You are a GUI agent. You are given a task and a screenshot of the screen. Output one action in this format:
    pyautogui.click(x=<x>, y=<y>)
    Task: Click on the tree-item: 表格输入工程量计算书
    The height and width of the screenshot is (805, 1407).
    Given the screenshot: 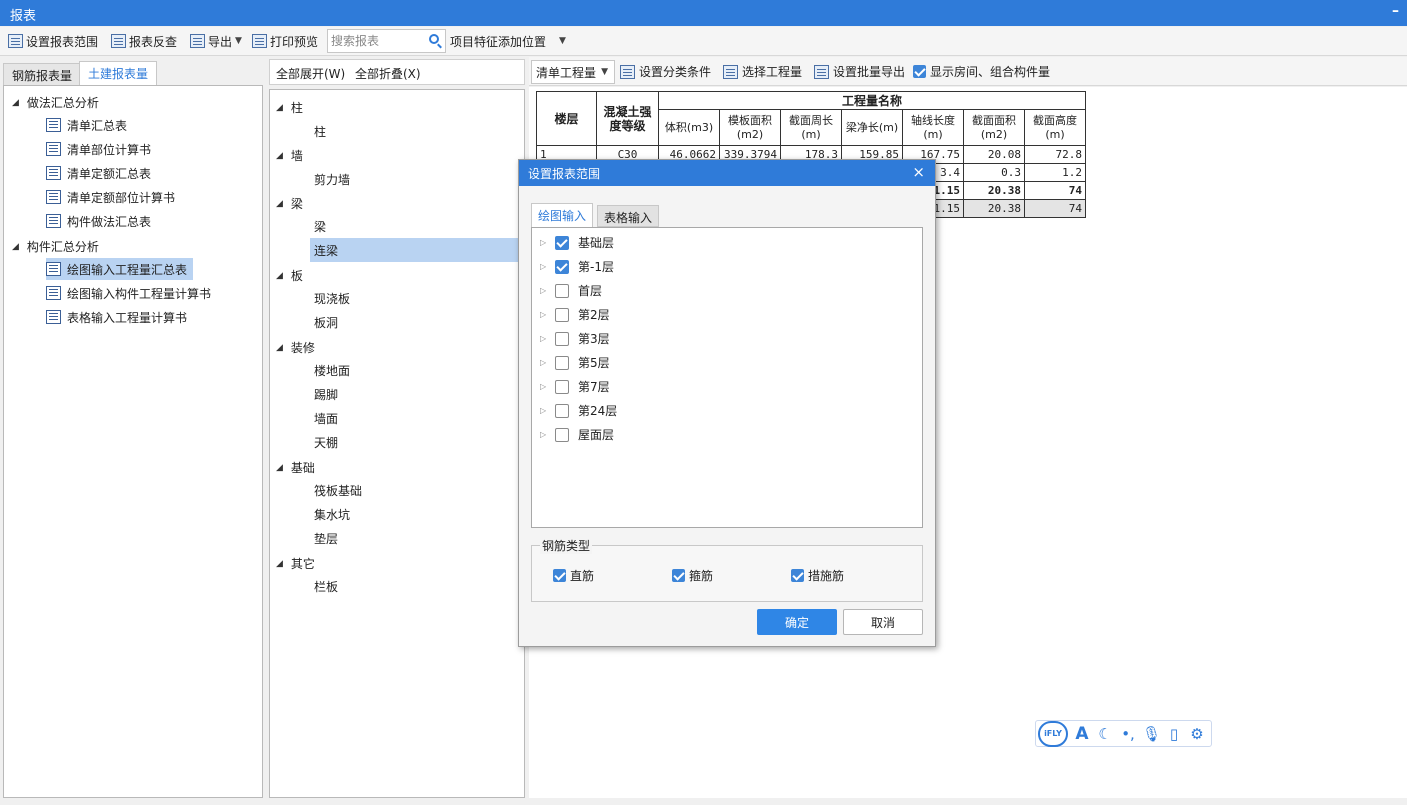 What is the action you would take?
    pyautogui.click(x=119, y=317)
    